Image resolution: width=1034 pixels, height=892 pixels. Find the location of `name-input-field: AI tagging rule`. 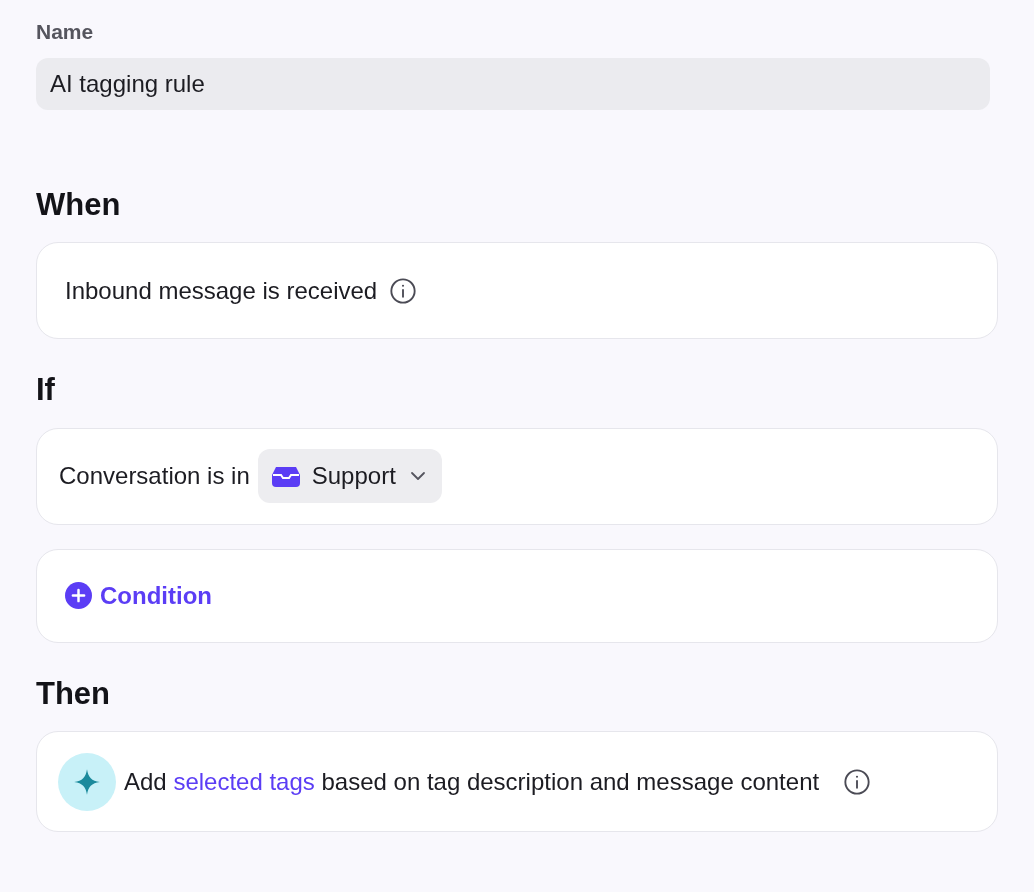

name-input-field: AI tagging rule is located at coordinates (513, 83).